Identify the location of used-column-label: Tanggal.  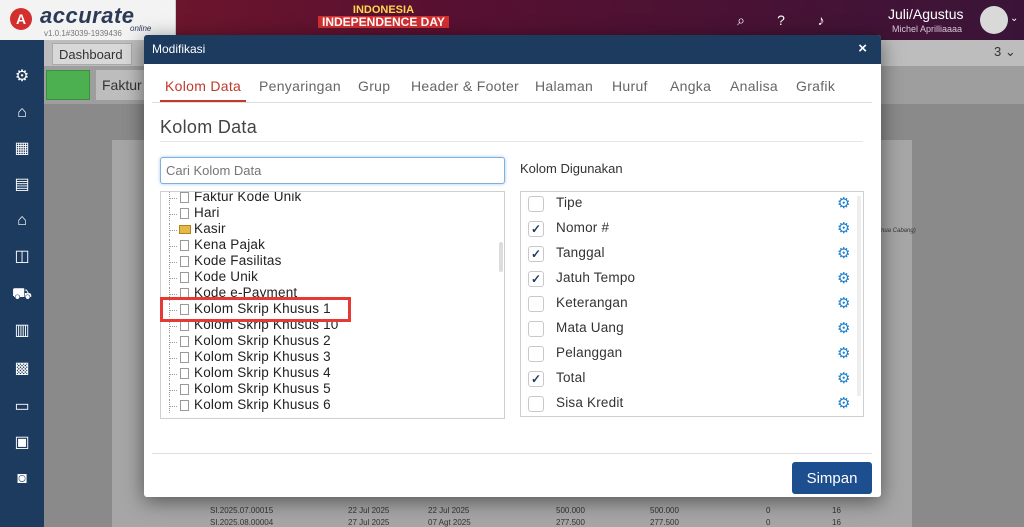
(580, 252).